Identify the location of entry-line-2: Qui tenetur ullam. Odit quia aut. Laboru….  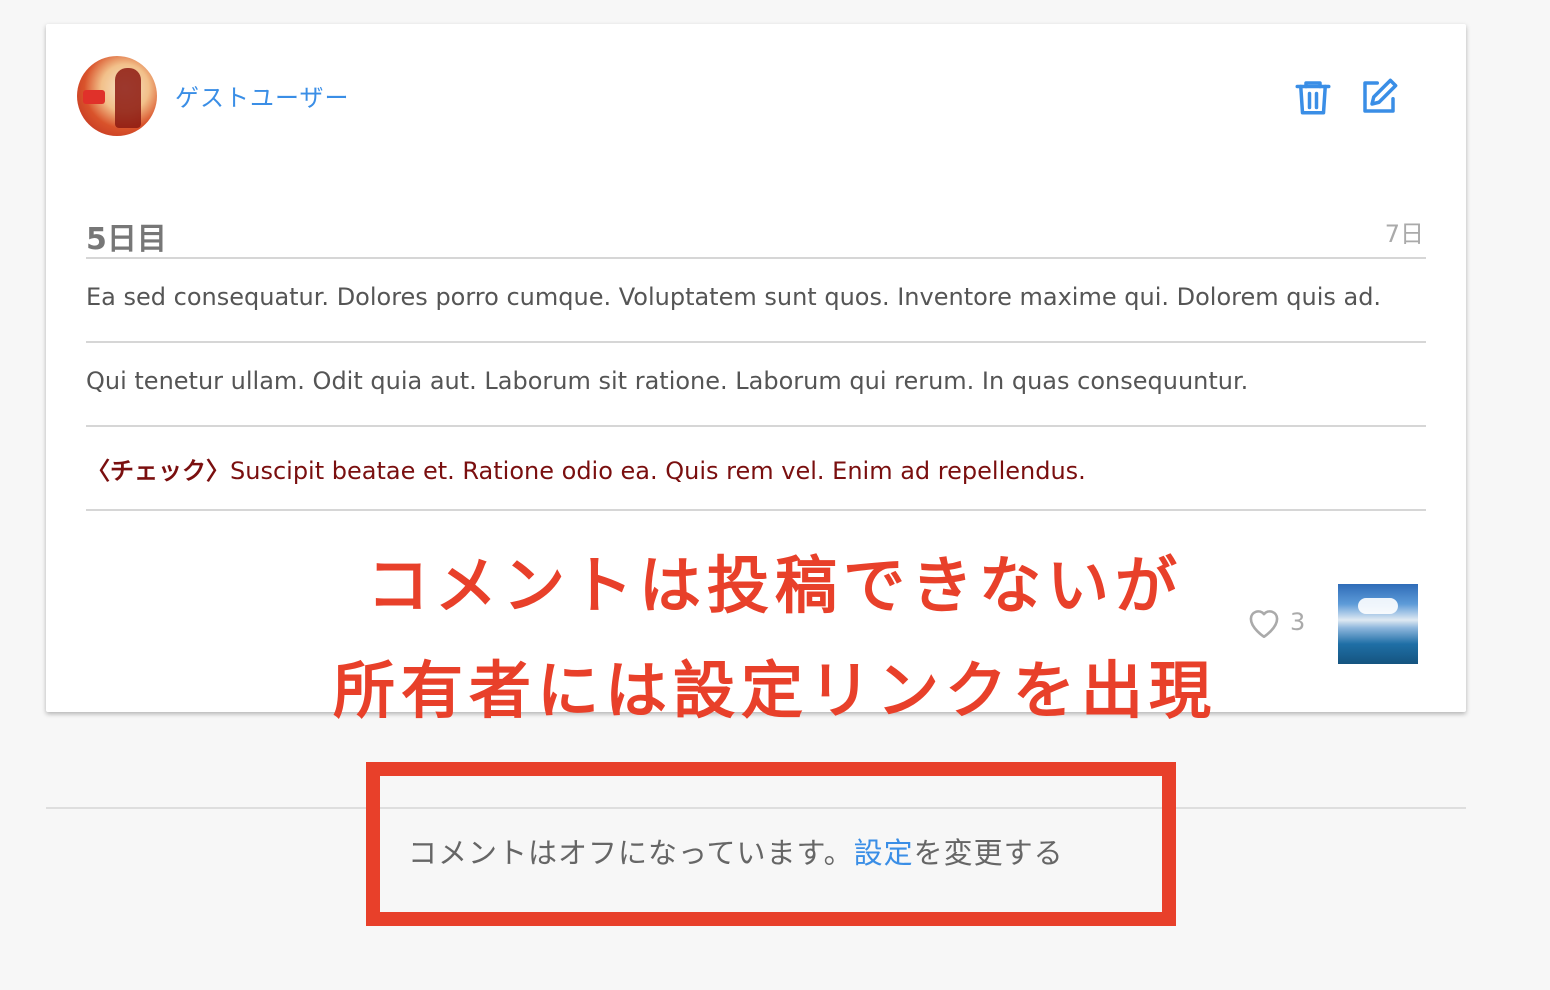
(756, 368).